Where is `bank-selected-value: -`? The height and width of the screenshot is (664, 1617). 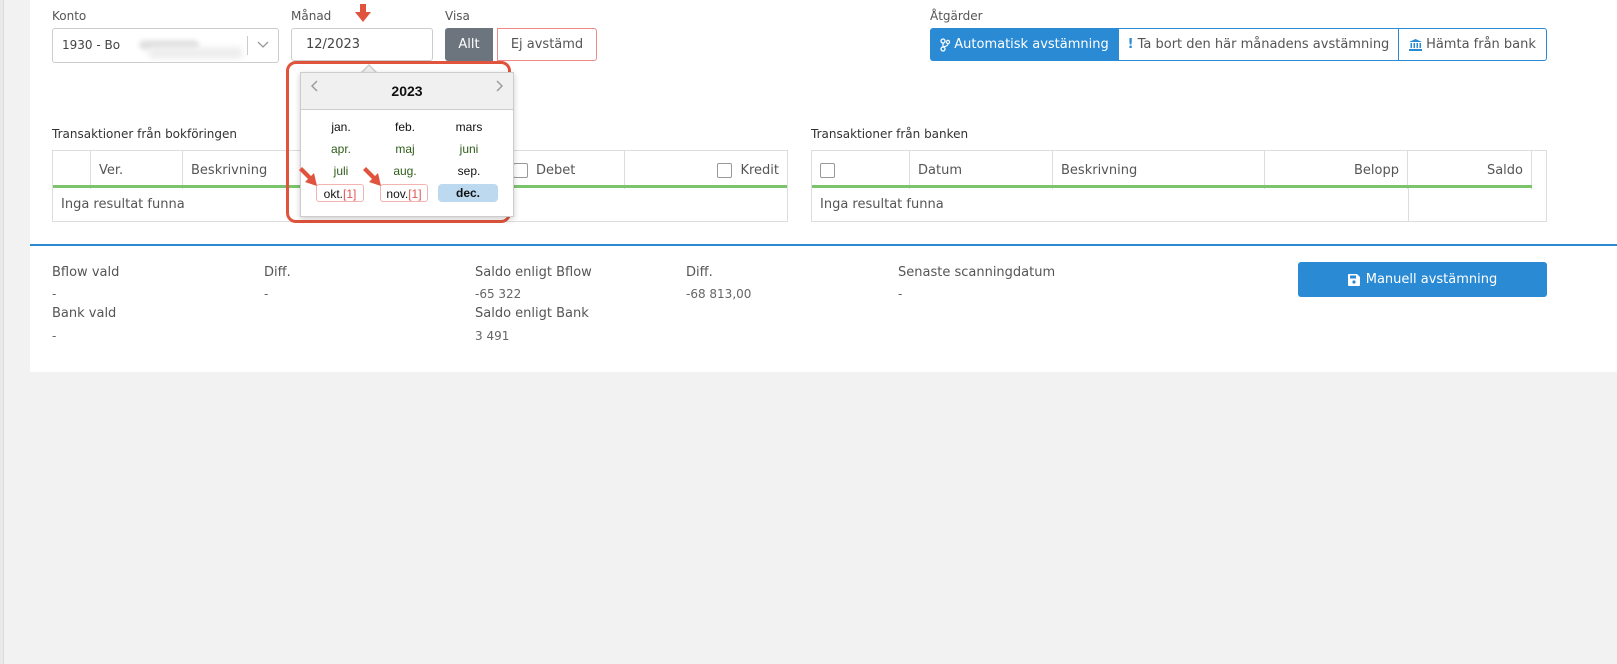
bank-selected-value: - is located at coordinates (54, 336).